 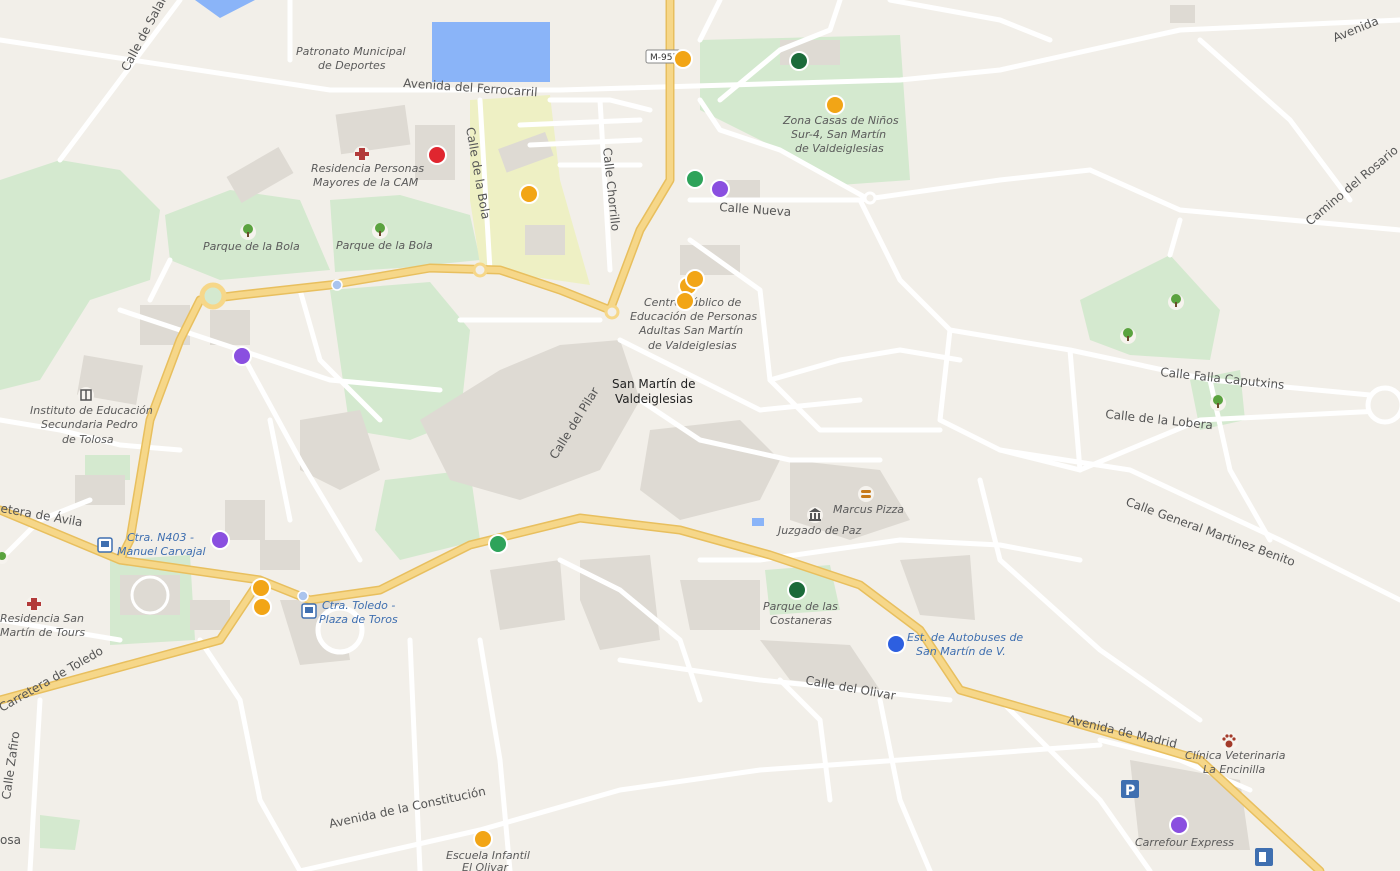 I want to click on street-label-rosa: osa, so click(x=10, y=840).